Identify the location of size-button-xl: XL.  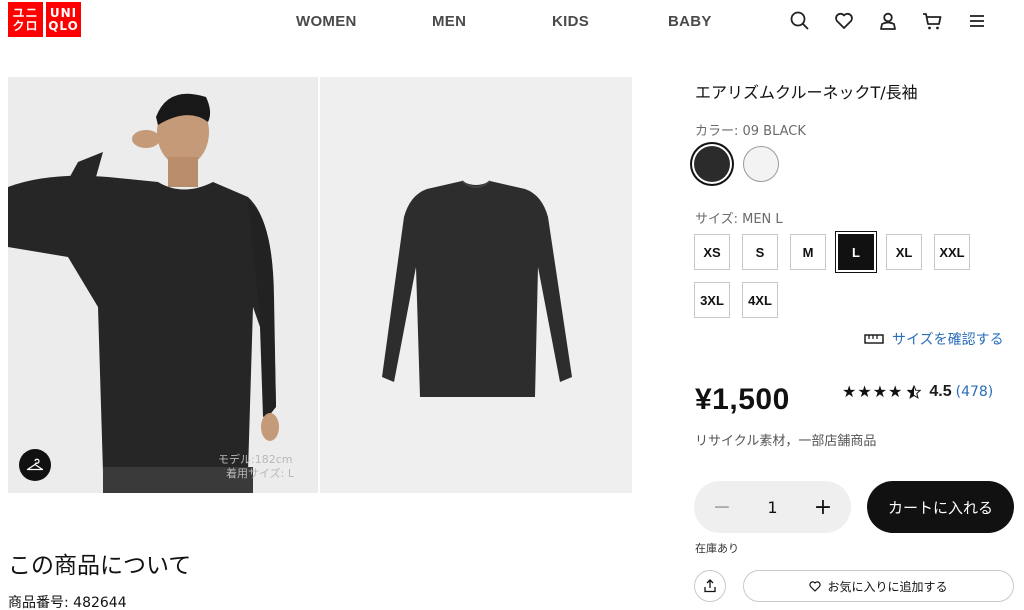
(904, 252).